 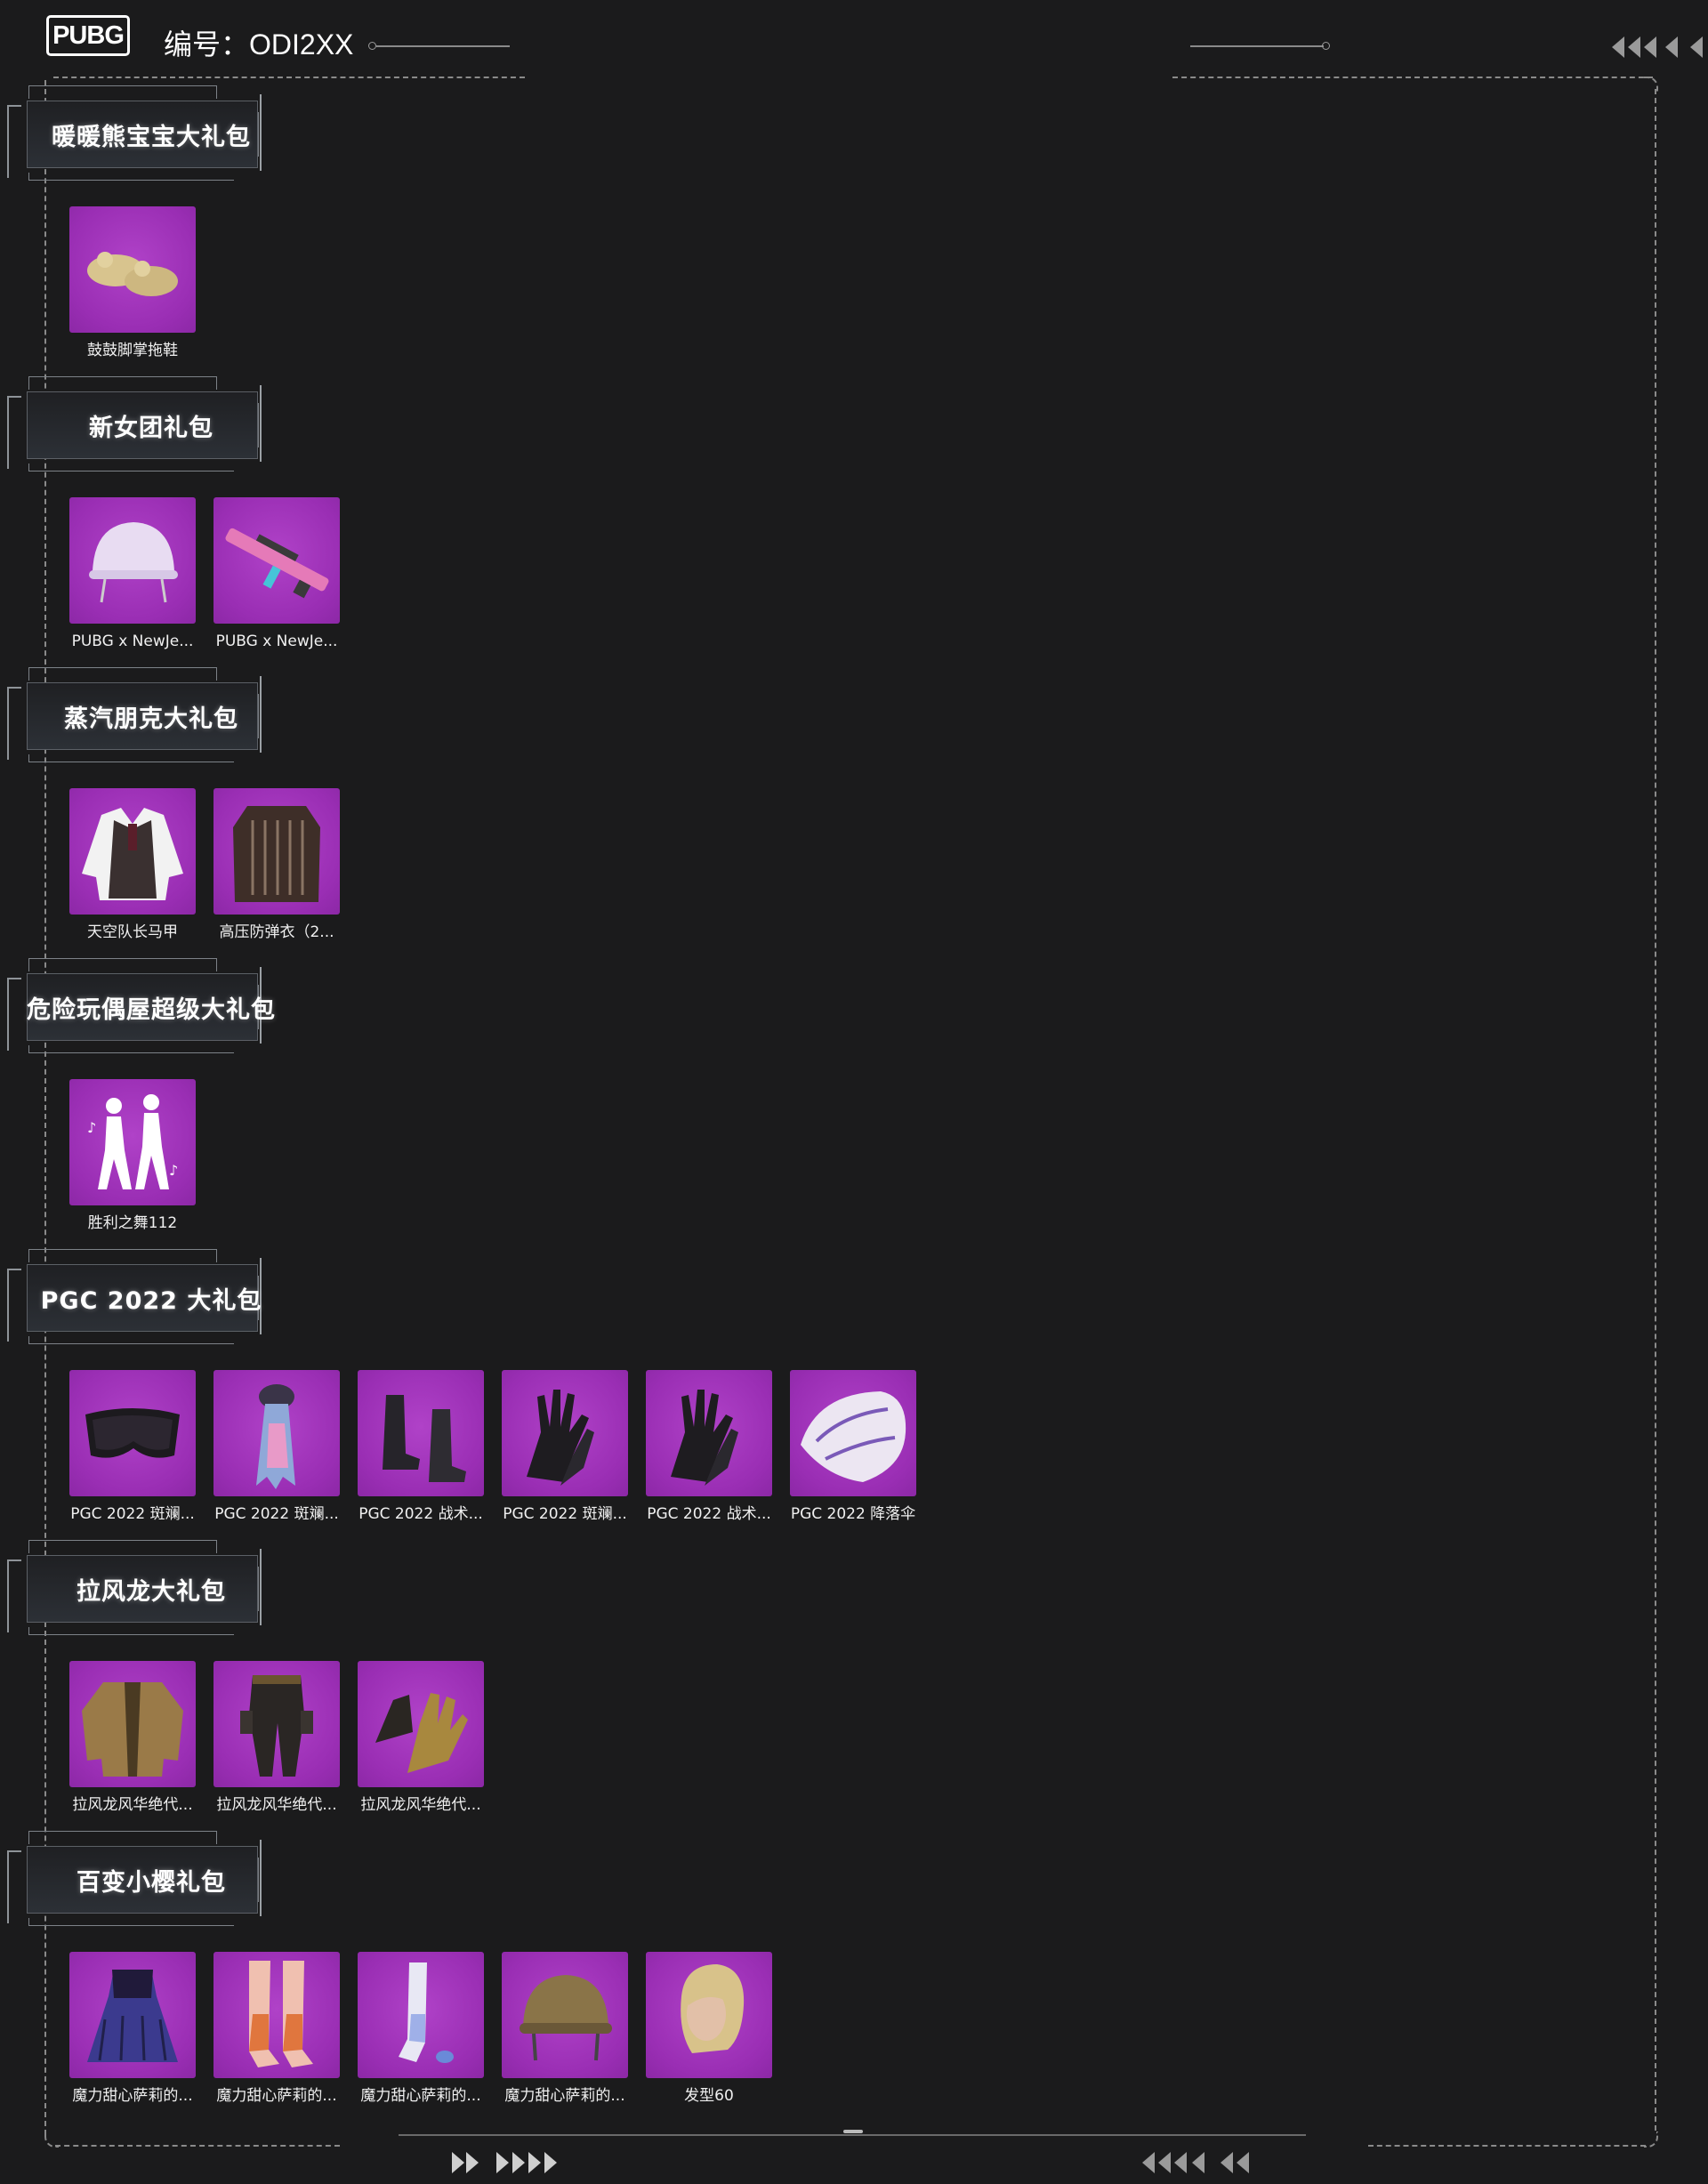 I want to click on goggles-icon, so click(x=132, y=1433).